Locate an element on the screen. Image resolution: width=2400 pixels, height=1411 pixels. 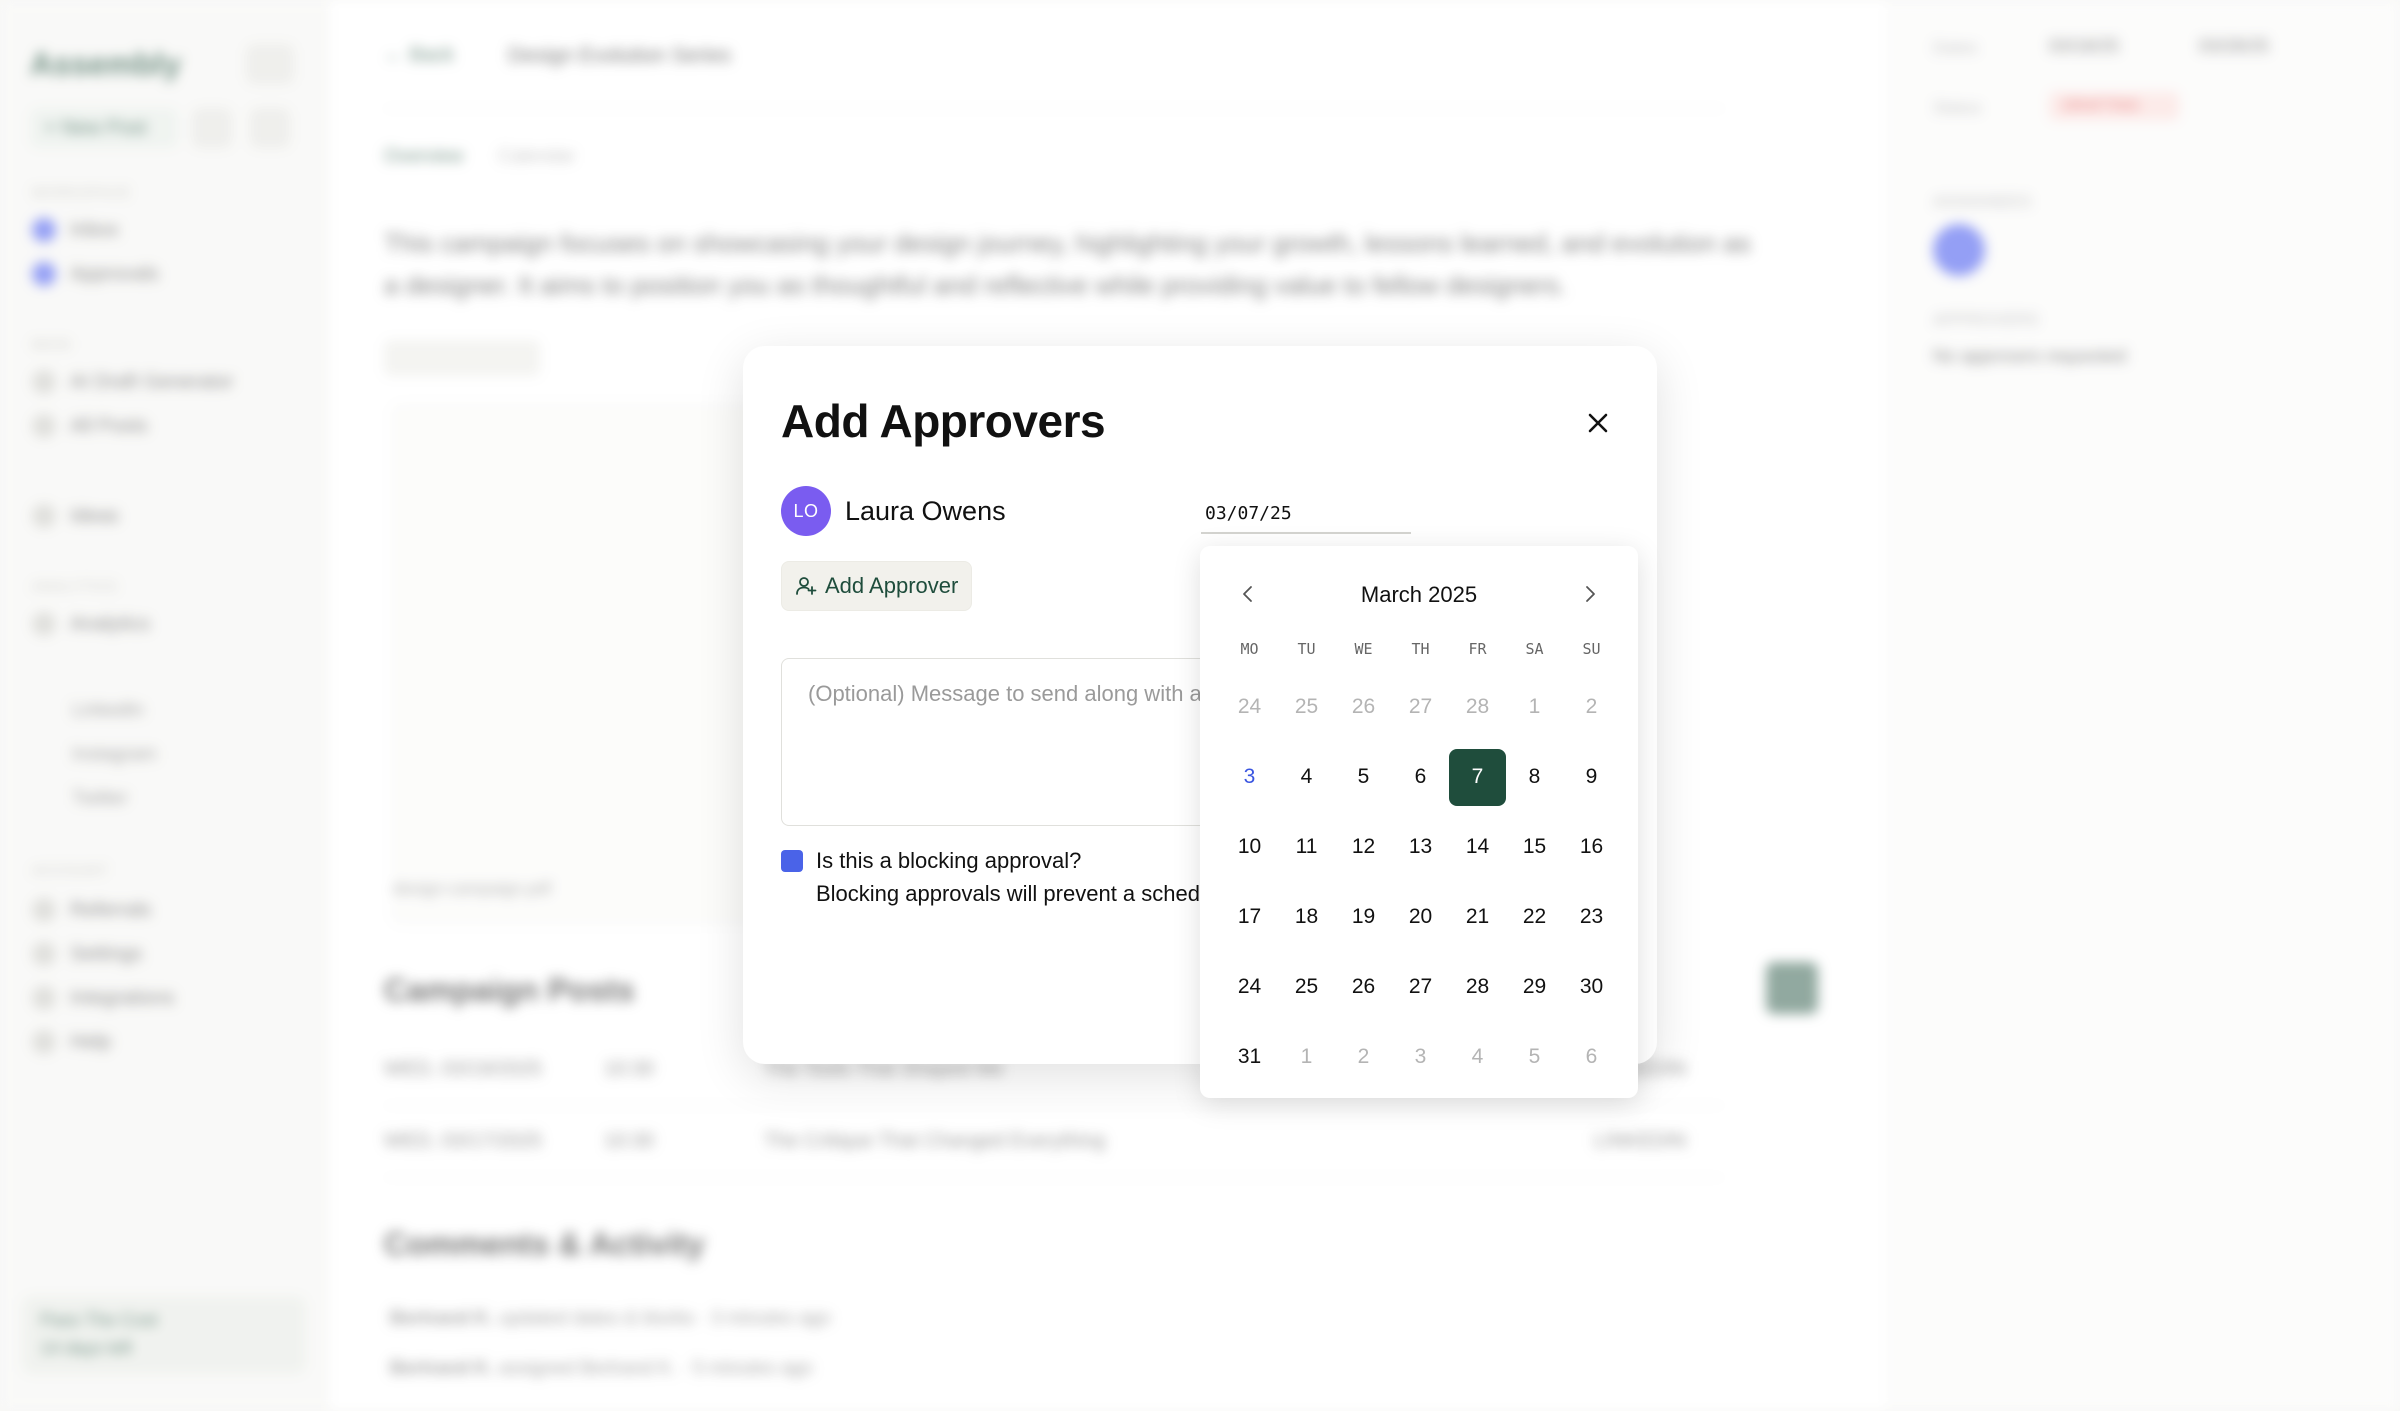
calendar-day-label: 20 is located at coordinates (1420, 916).